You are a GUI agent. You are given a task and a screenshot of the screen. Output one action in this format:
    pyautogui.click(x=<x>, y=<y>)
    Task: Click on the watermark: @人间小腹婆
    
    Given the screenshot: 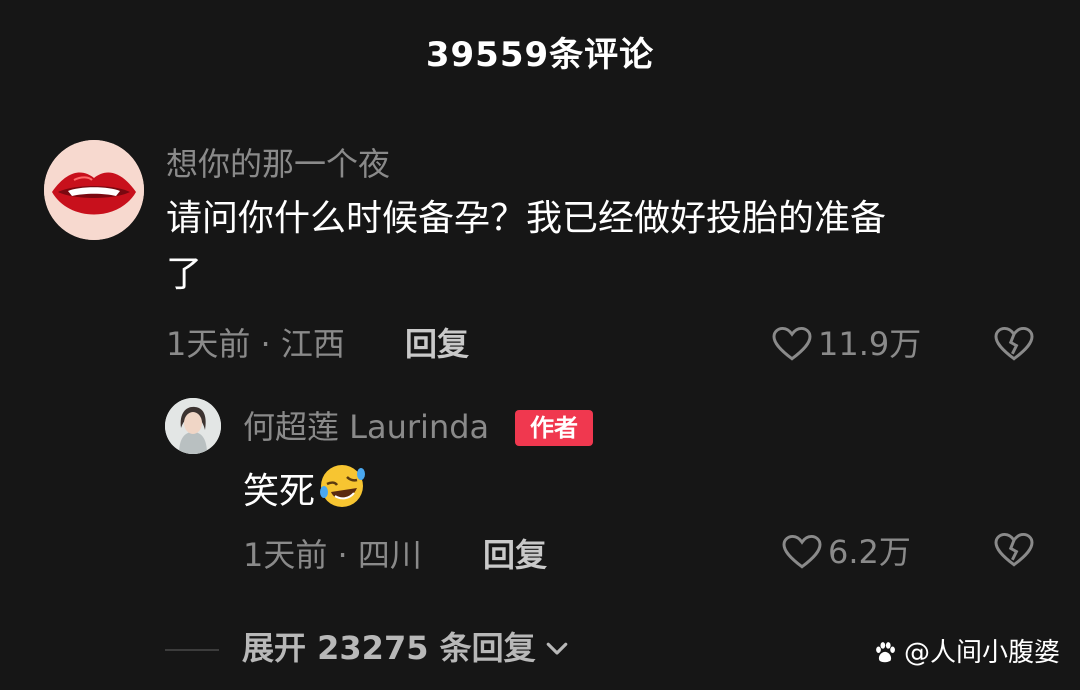 What is the action you would take?
    pyautogui.click(x=966, y=653)
    